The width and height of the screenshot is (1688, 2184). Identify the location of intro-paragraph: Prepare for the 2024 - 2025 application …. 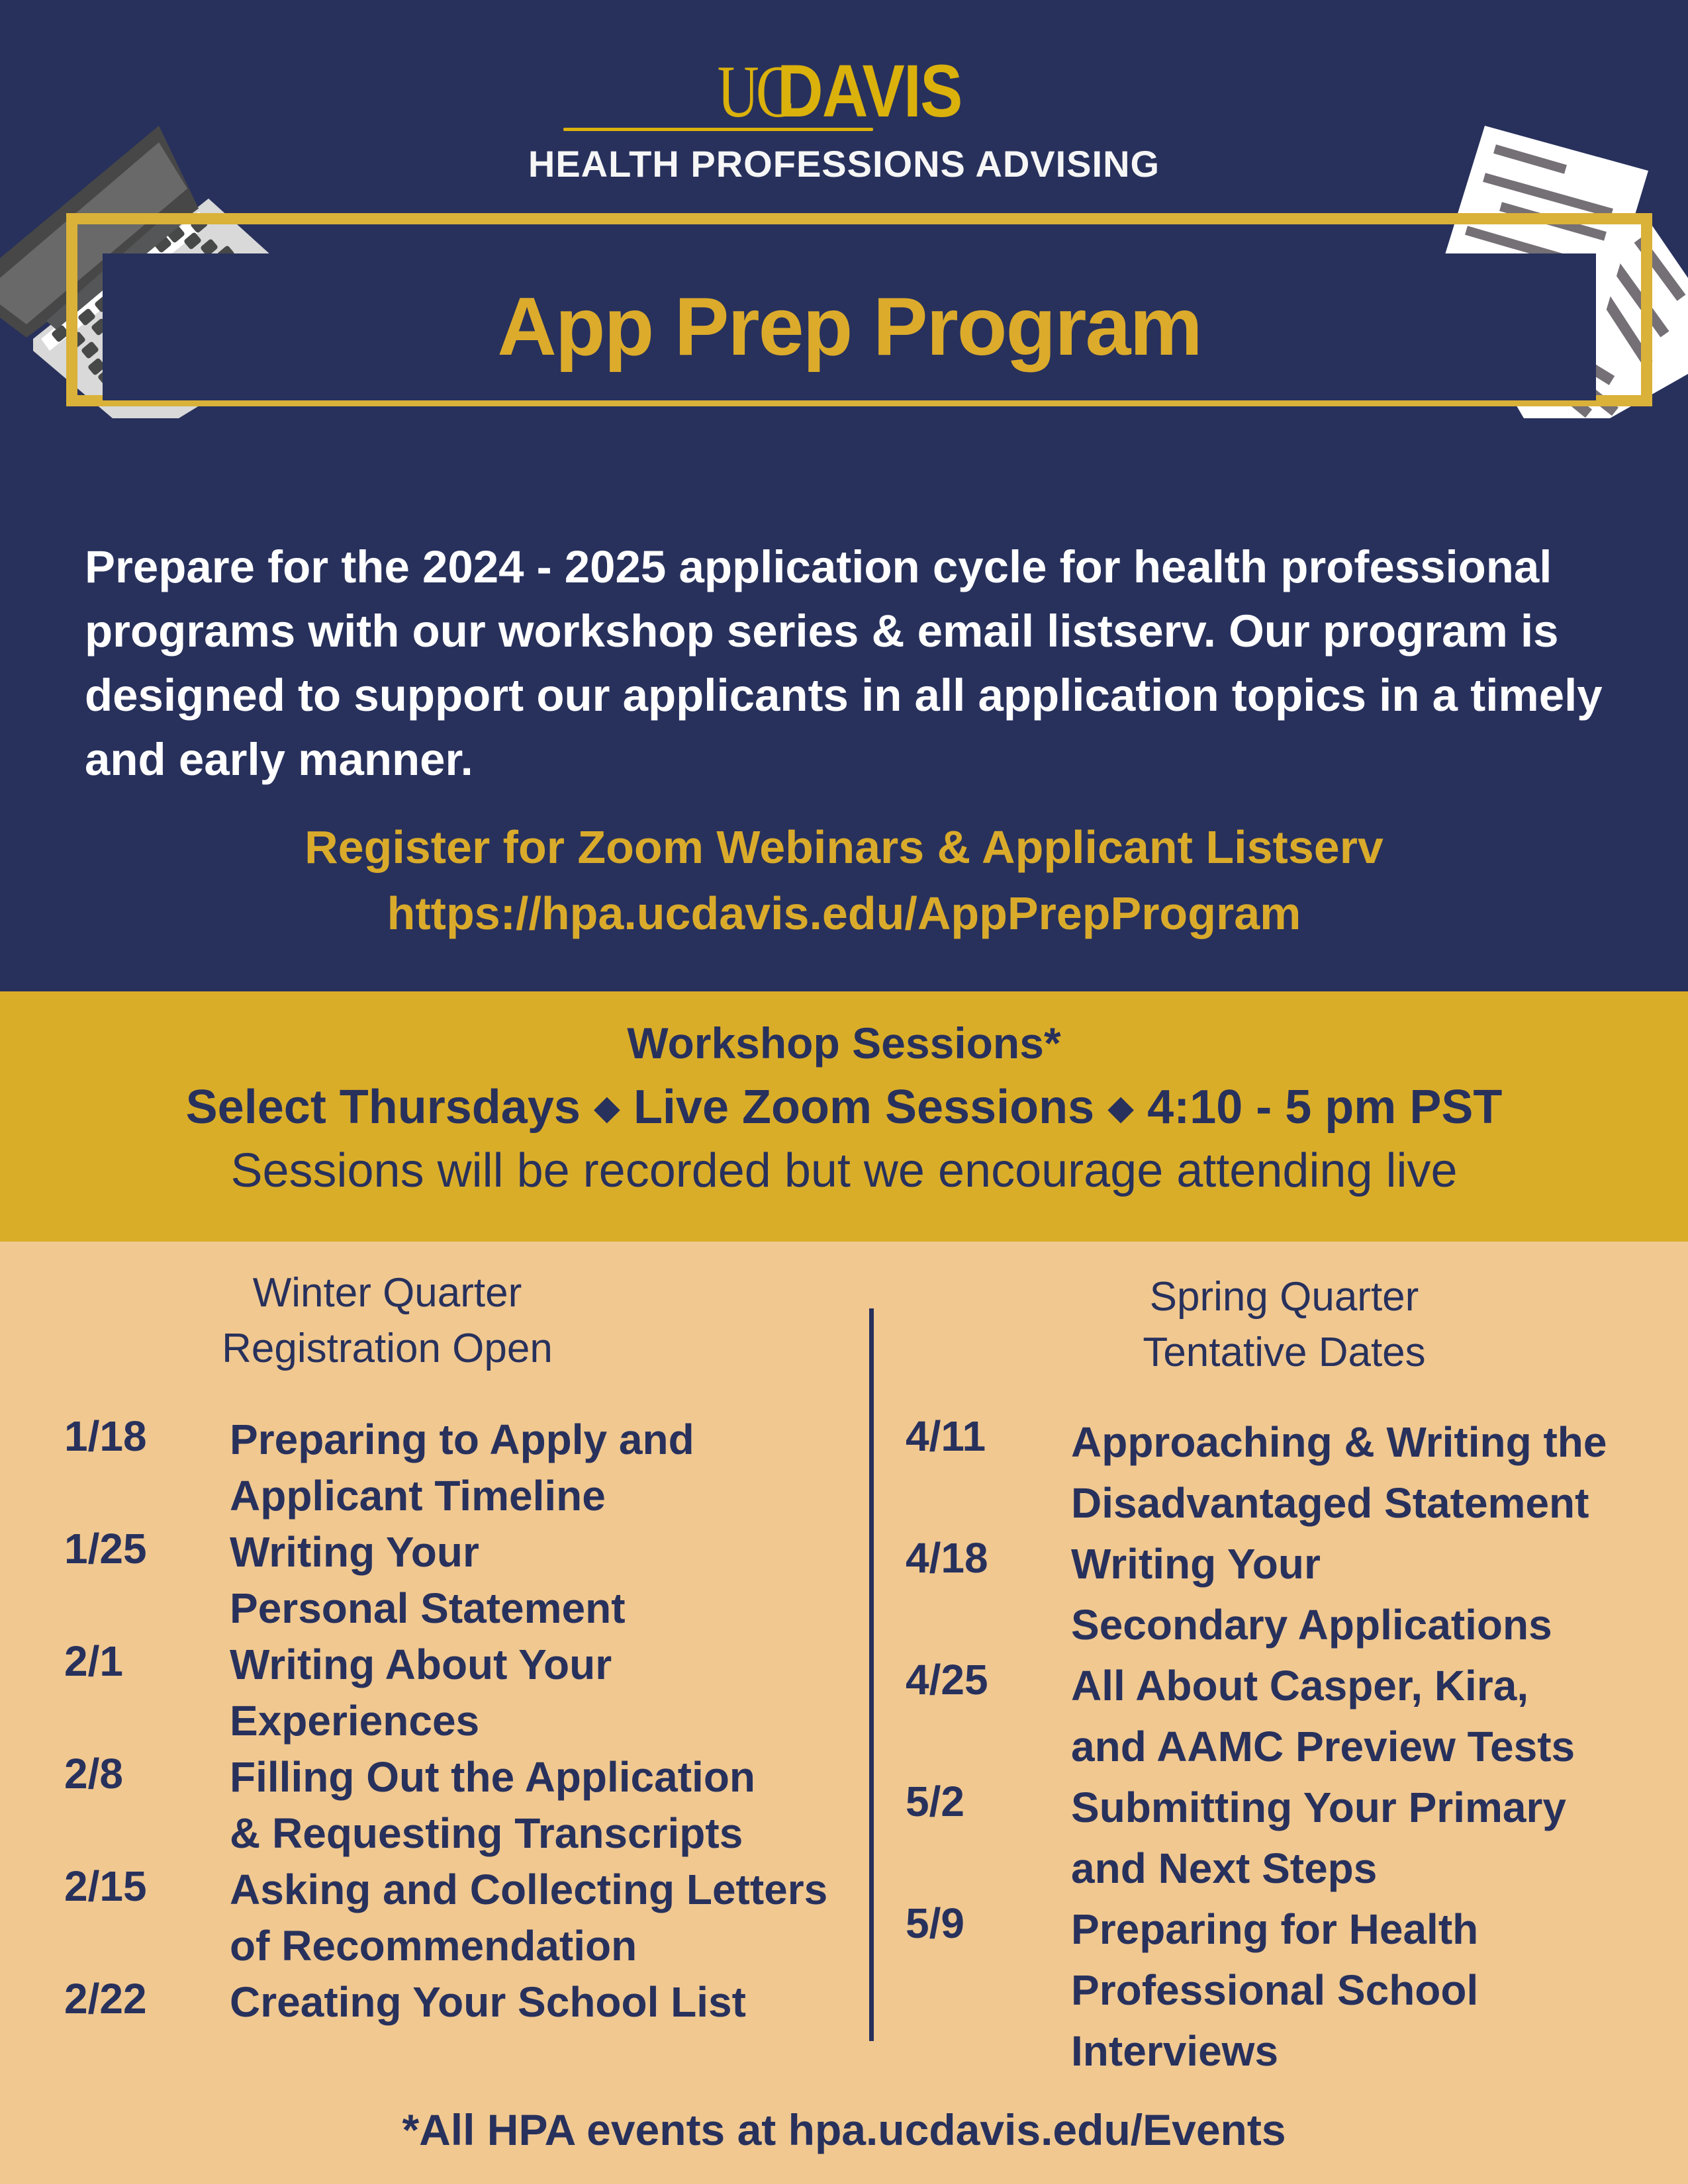
(844, 663).